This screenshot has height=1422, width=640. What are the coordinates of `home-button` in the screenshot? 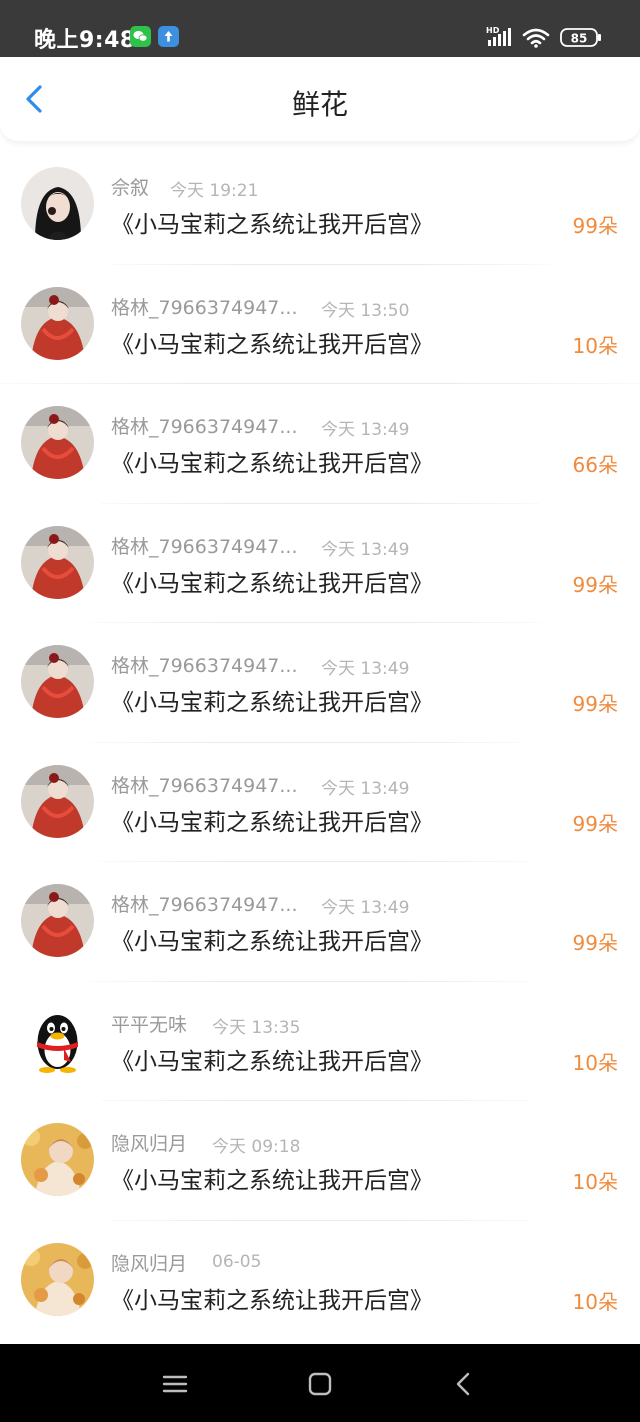 It's located at (320, 1384).